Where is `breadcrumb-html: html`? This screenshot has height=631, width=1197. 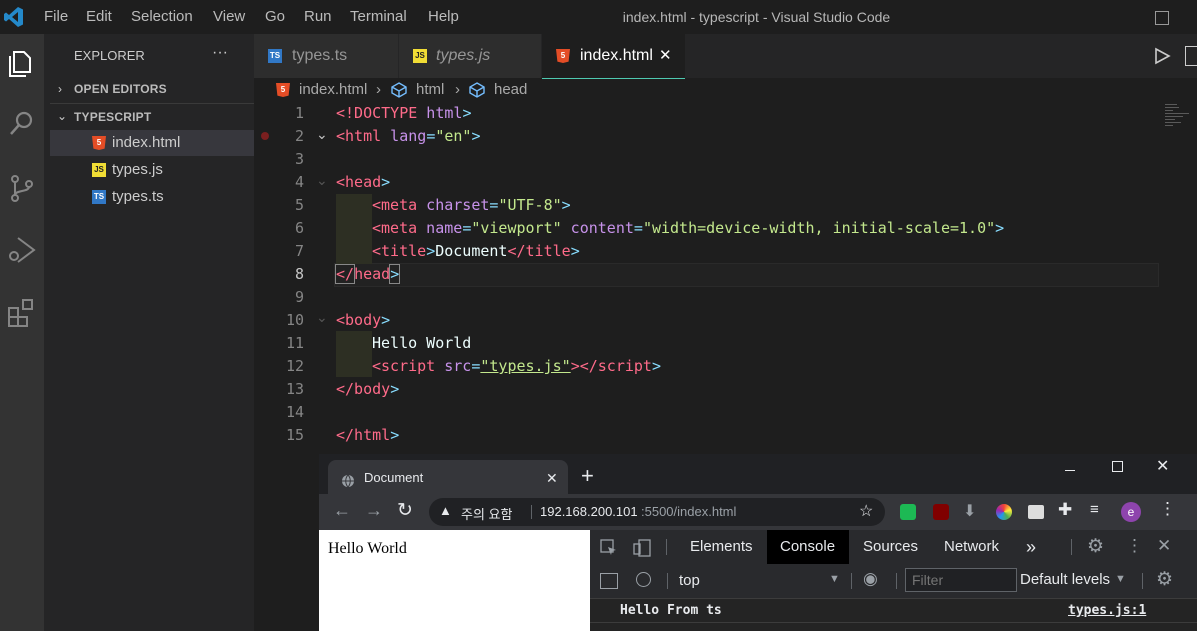 breadcrumb-html: html is located at coordinates (430, 90).